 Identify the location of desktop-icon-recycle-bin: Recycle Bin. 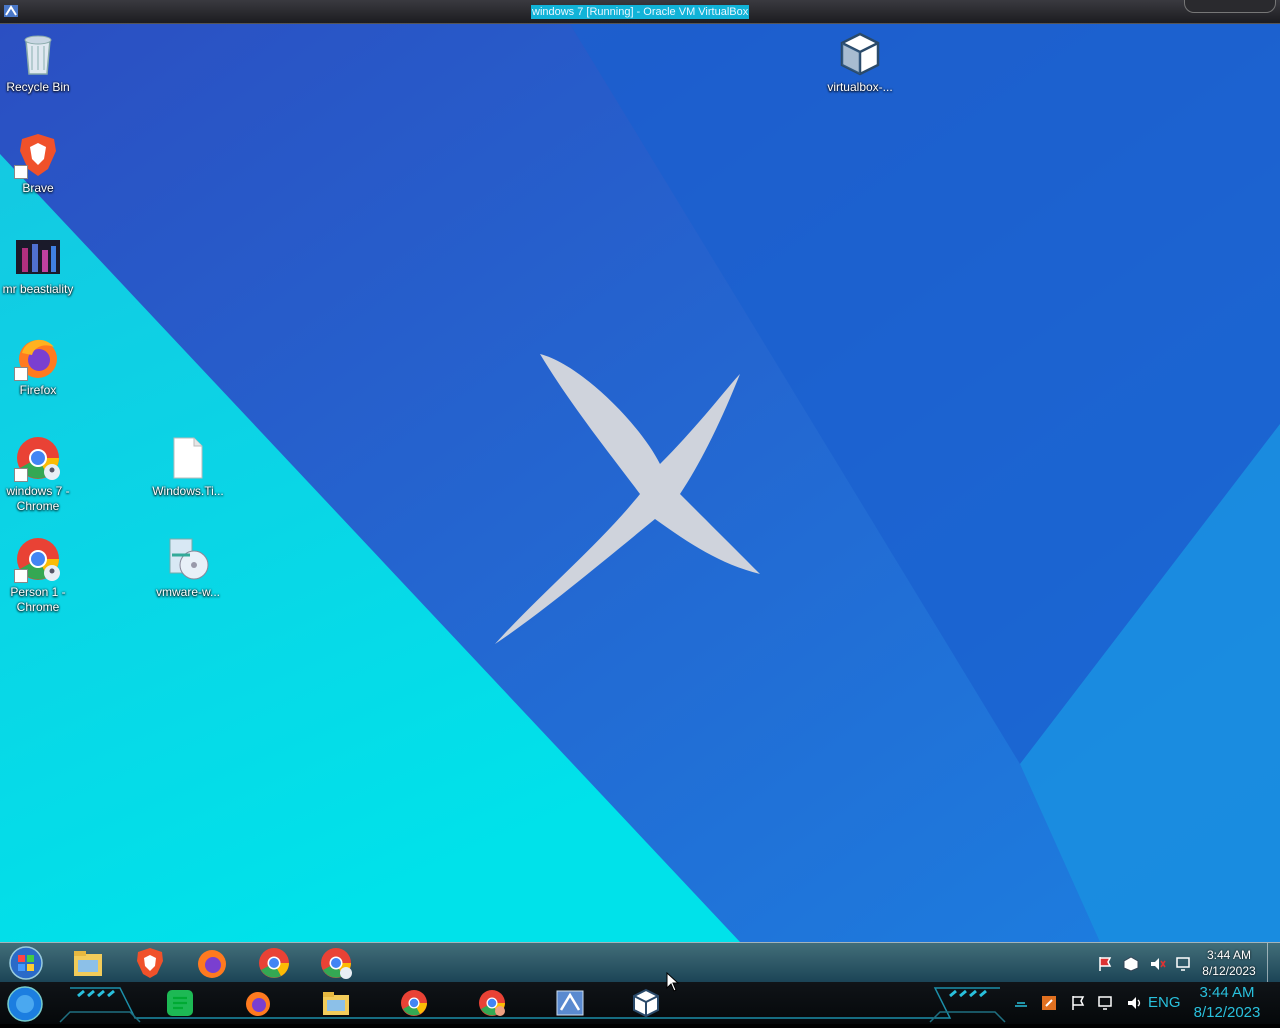
(38, 62).